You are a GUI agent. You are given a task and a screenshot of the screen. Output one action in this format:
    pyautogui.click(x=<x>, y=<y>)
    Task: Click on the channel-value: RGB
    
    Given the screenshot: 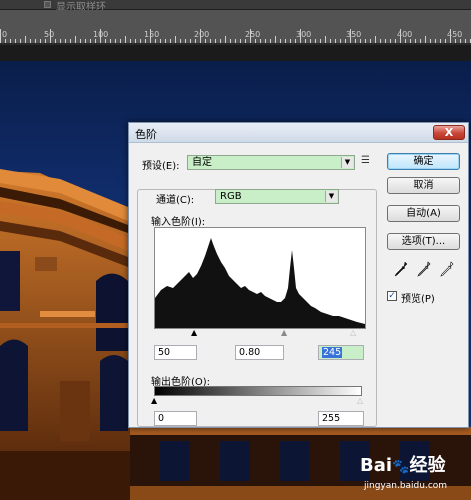 What is the action you would take?
    pyautogui.click(x=231, y=196)
    